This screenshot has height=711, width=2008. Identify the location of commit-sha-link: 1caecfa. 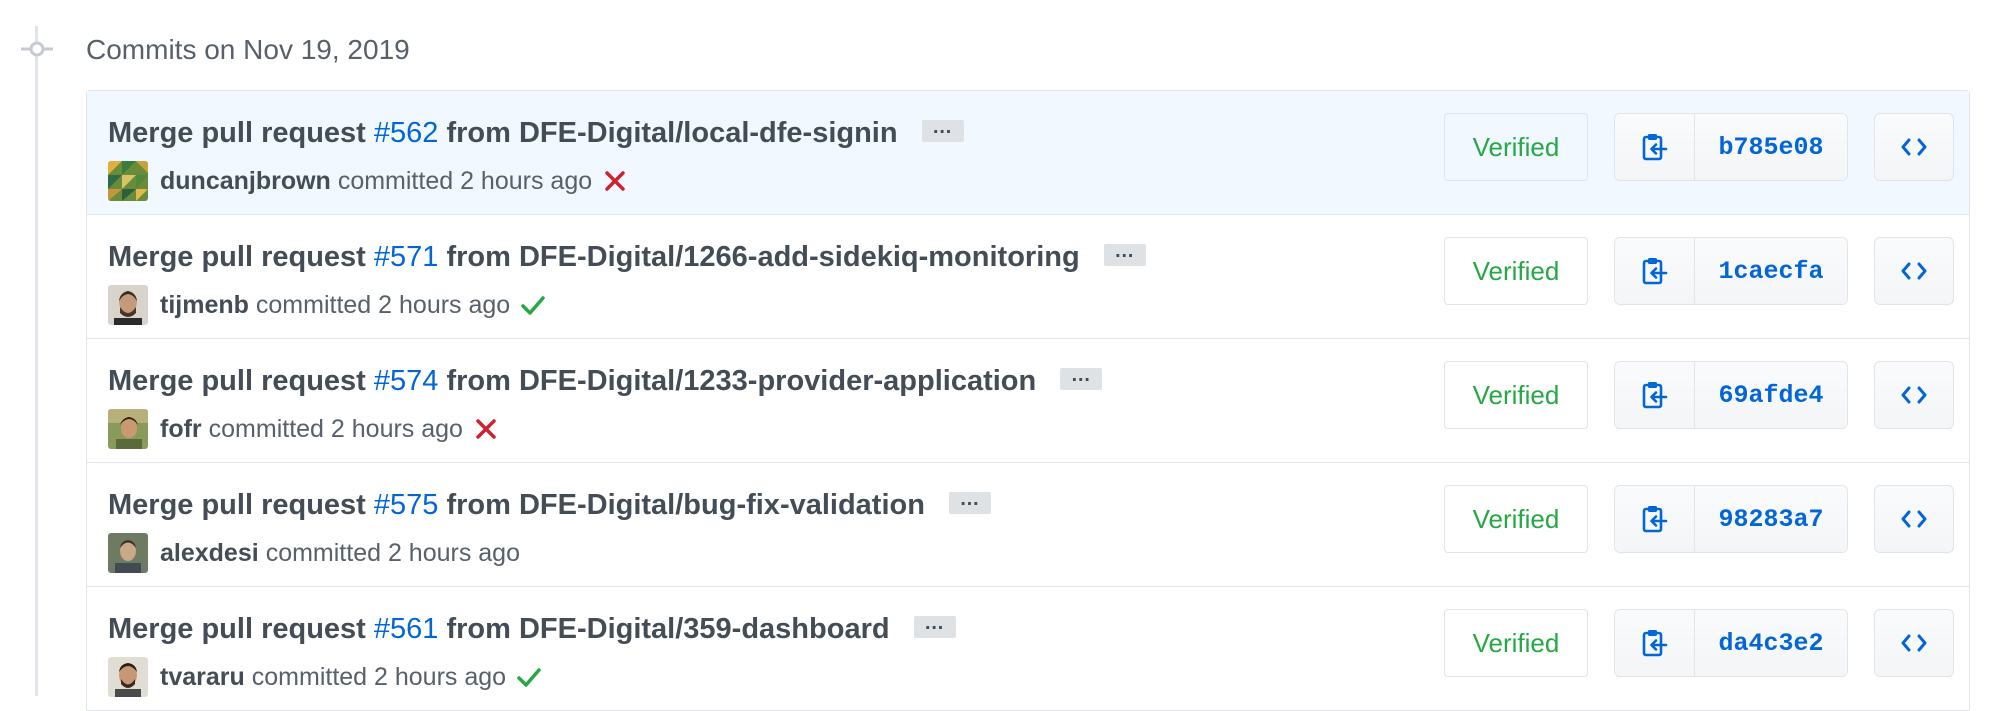
(1771, 271).